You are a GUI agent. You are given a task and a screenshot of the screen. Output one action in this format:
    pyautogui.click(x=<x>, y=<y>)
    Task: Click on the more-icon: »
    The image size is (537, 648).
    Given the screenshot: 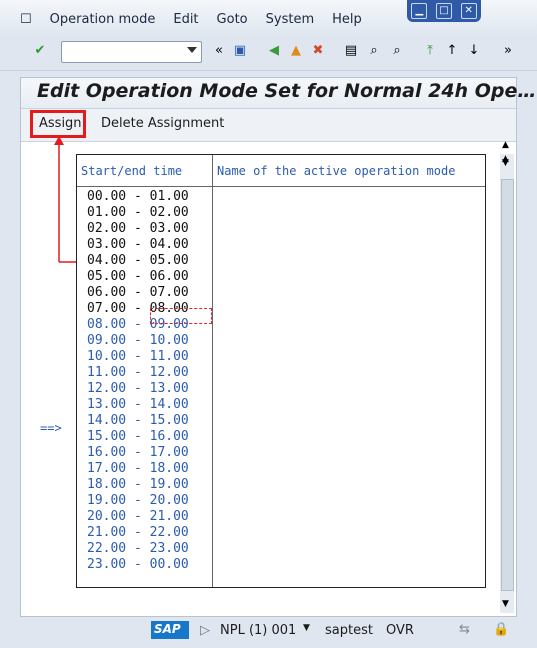 What is the action you would take?
    pyautogui.click(x=508, y=51)
    